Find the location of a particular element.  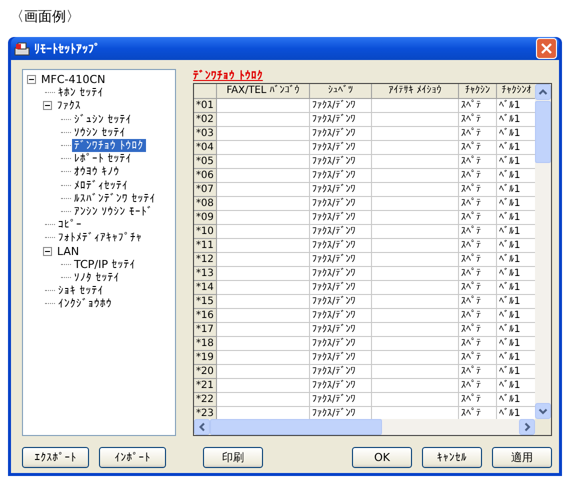

row-header: *20 is located at coordinates (205, 372).